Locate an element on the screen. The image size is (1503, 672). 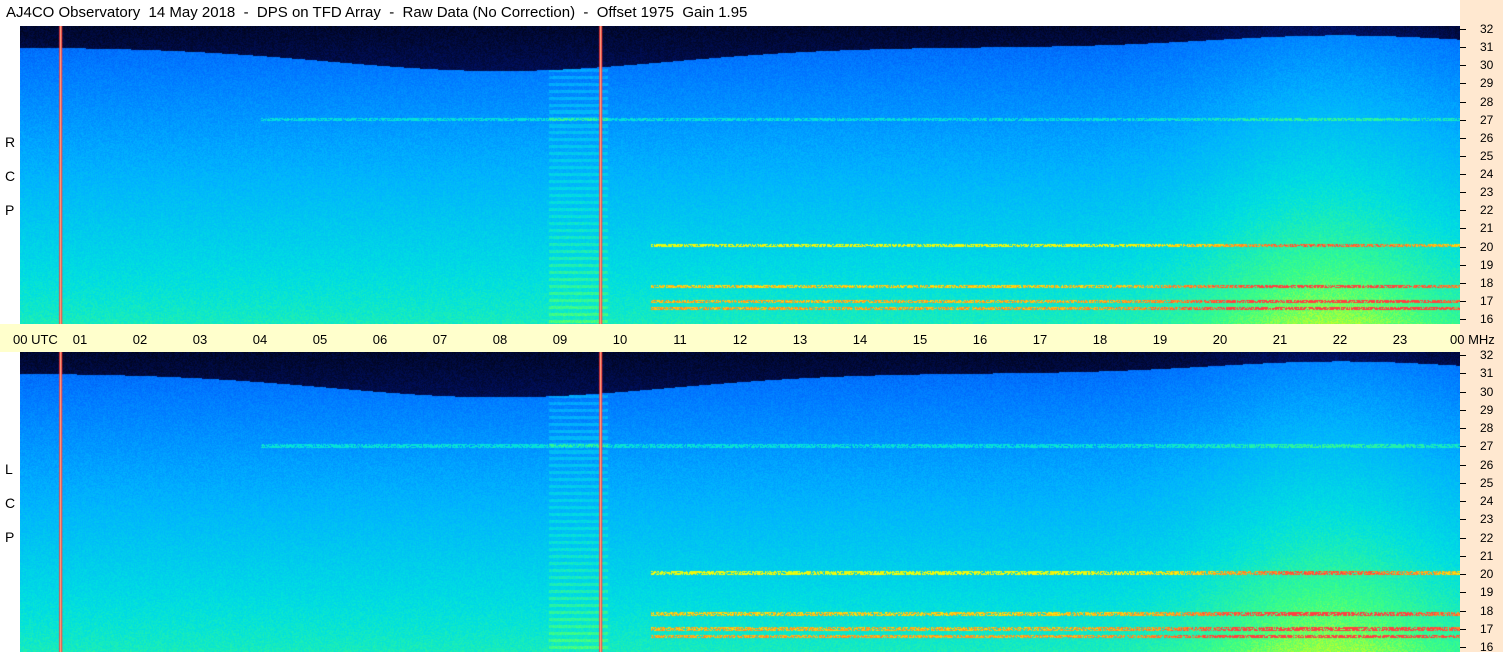
time-tick-label: 02 is located at coordinates (140, 339).